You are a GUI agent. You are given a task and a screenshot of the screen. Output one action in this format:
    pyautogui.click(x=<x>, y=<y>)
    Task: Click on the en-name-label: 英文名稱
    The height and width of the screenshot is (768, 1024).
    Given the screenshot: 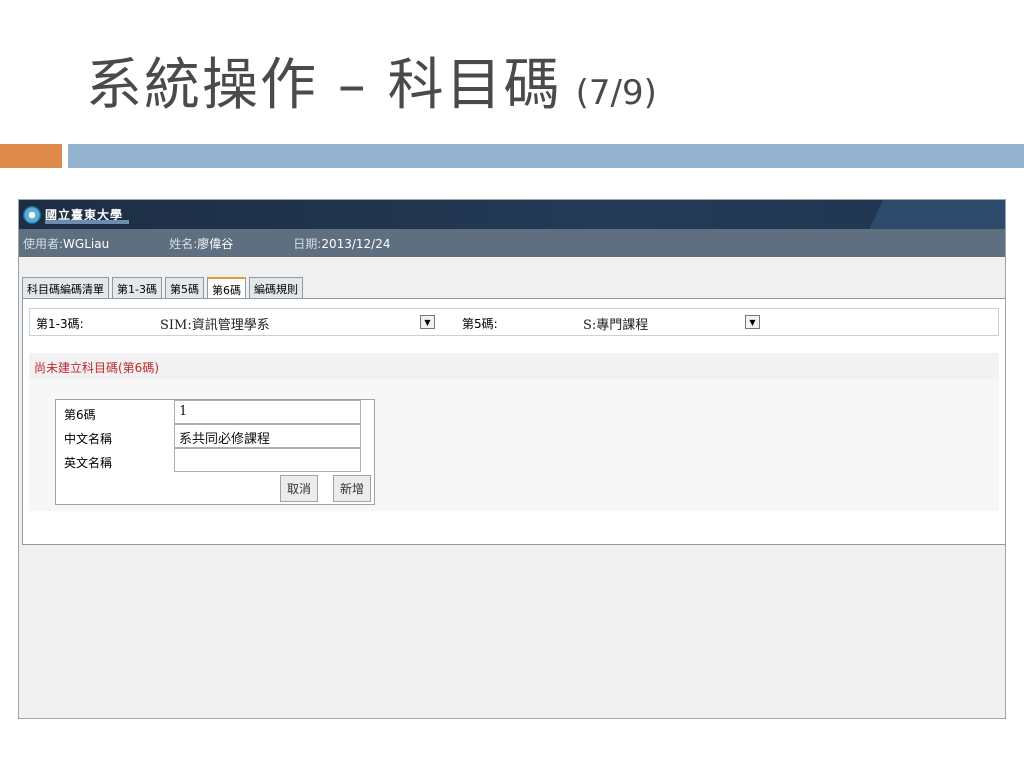 What is the action you would take?
    pyautogui.click(x=88, y=463)
    